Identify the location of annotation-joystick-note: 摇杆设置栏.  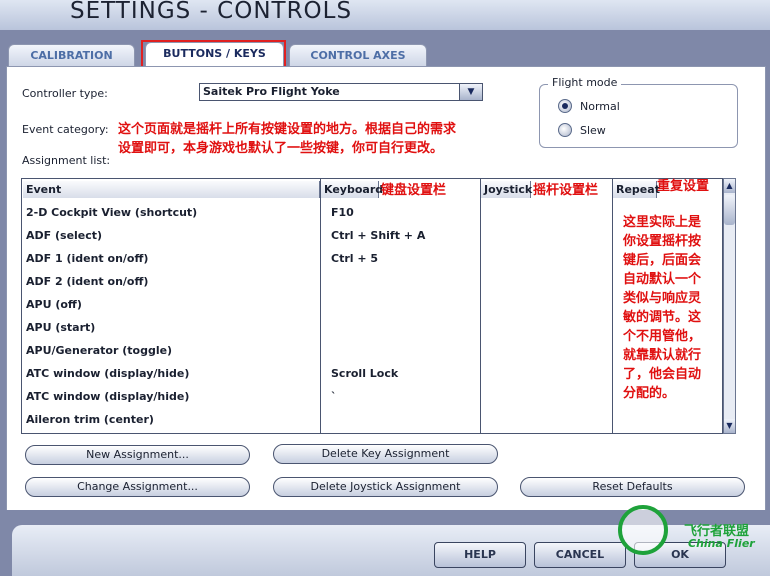
(566, 190).